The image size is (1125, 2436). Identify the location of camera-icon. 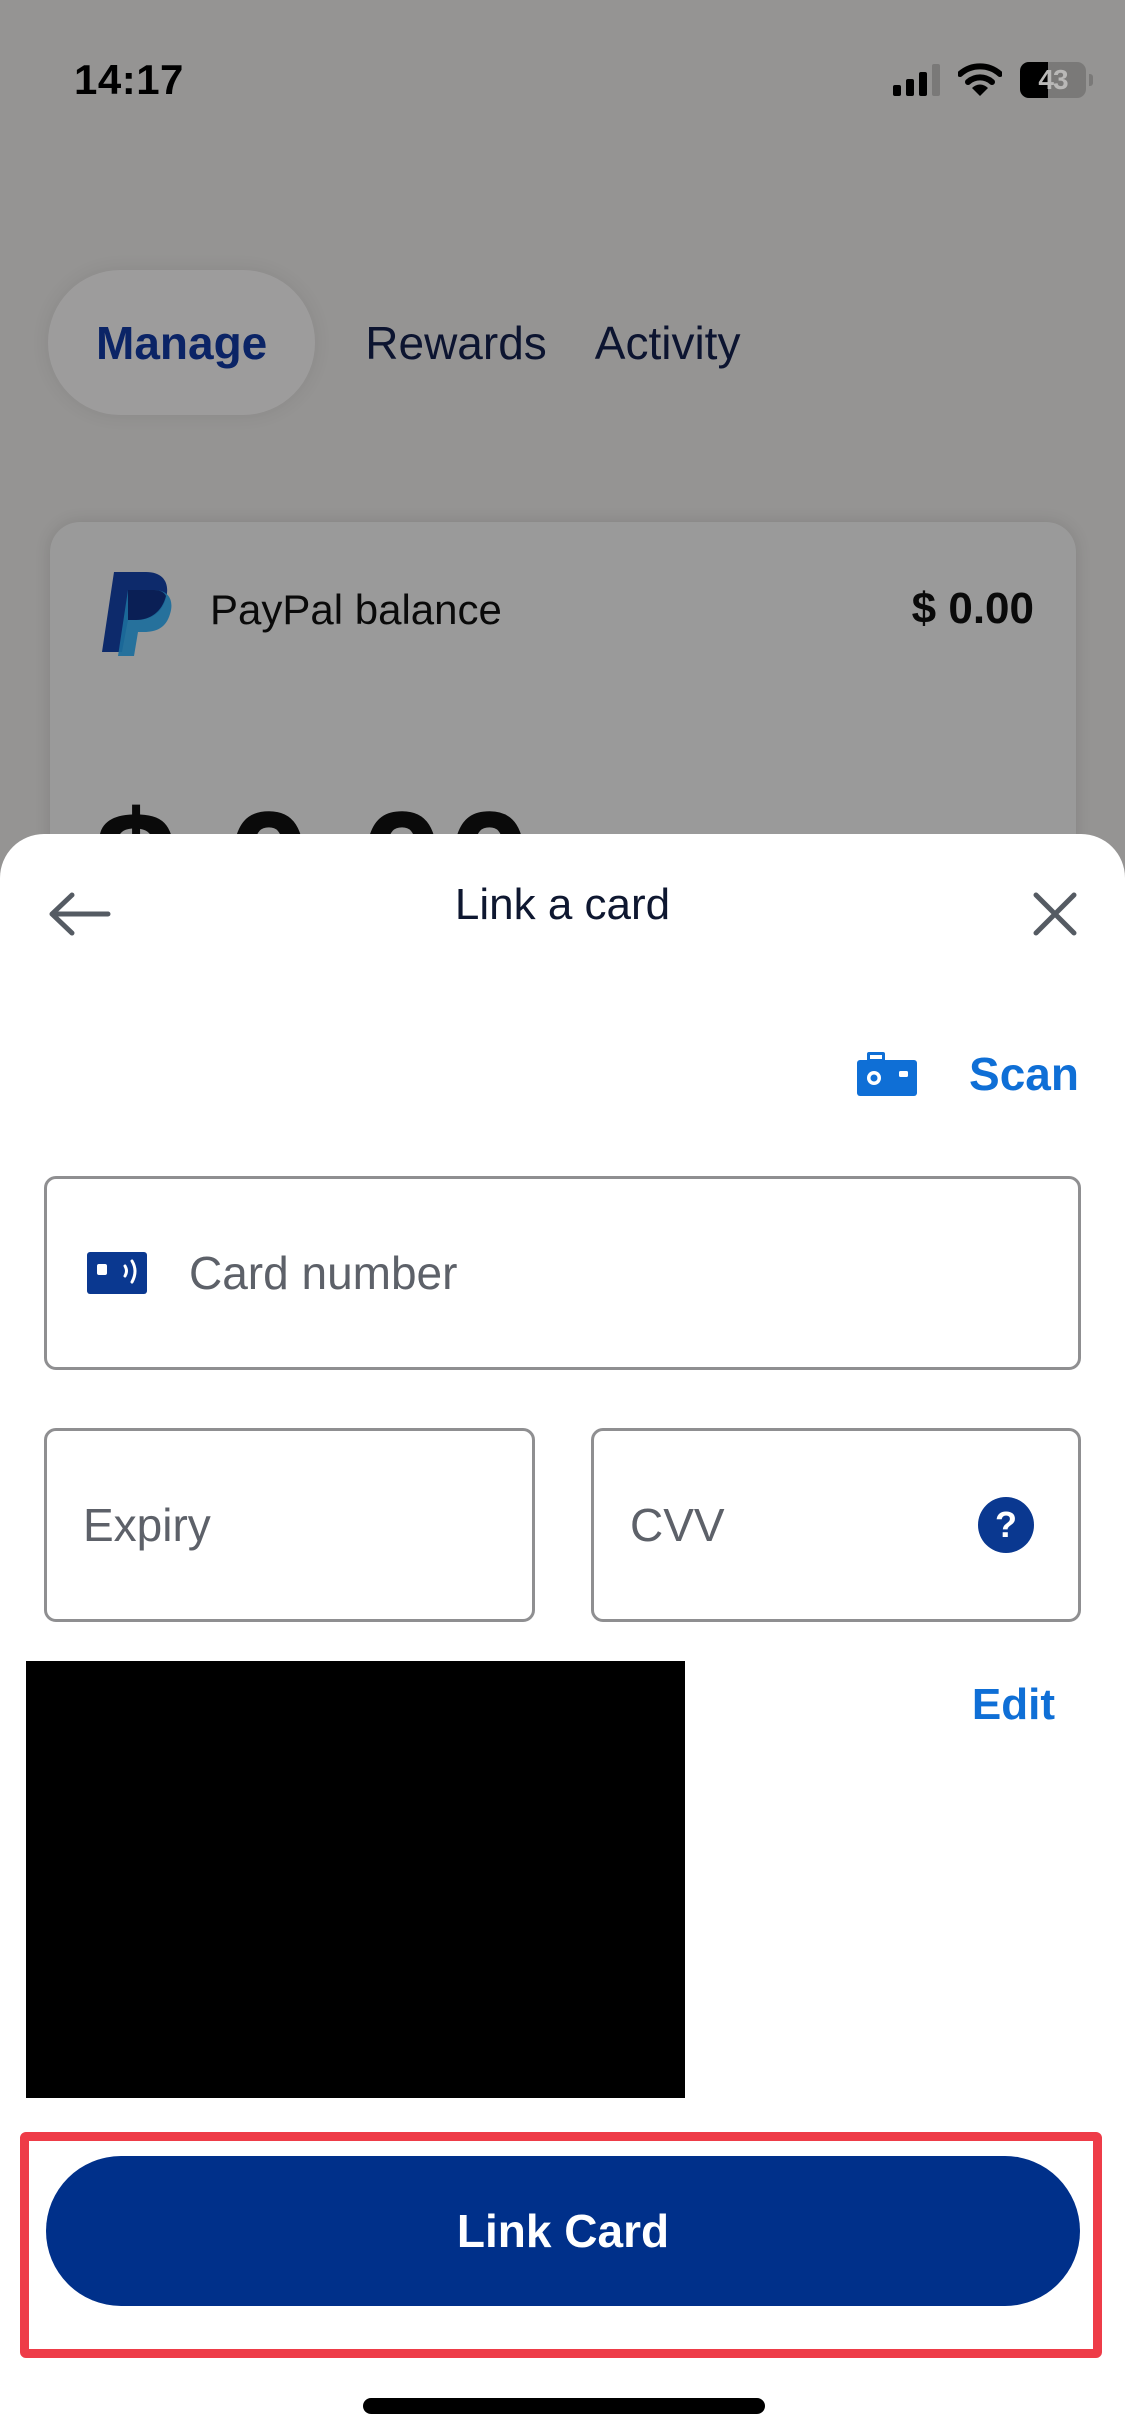
(887, 1074).